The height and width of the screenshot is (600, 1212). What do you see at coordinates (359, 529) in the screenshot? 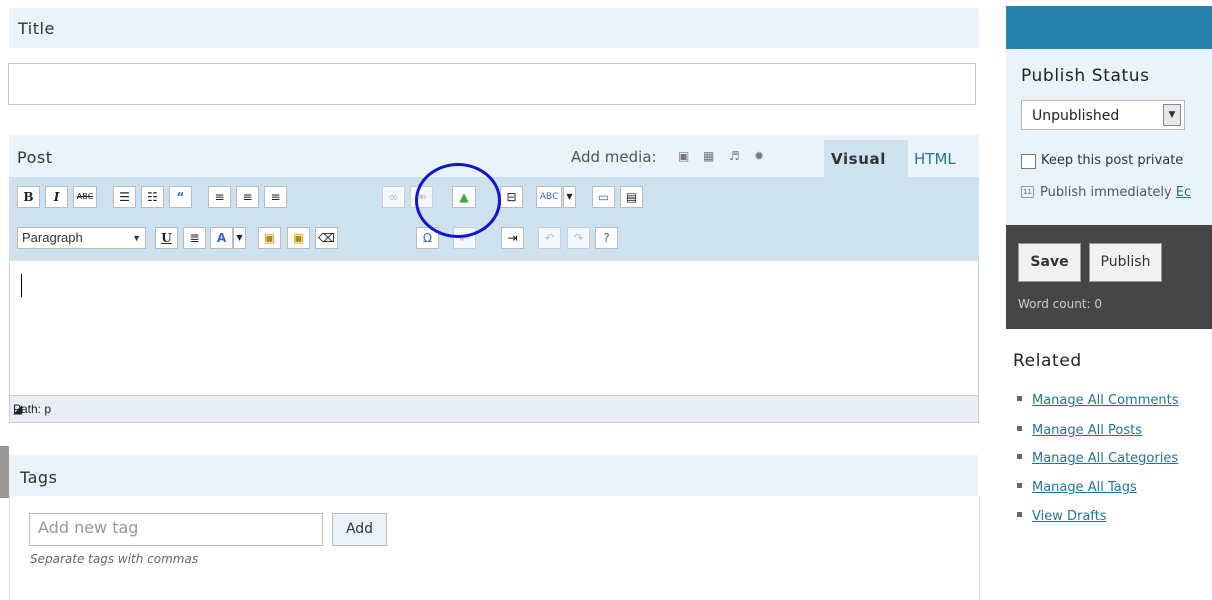
I see `add-tag-button: Add` at bounding box center [359, 529].